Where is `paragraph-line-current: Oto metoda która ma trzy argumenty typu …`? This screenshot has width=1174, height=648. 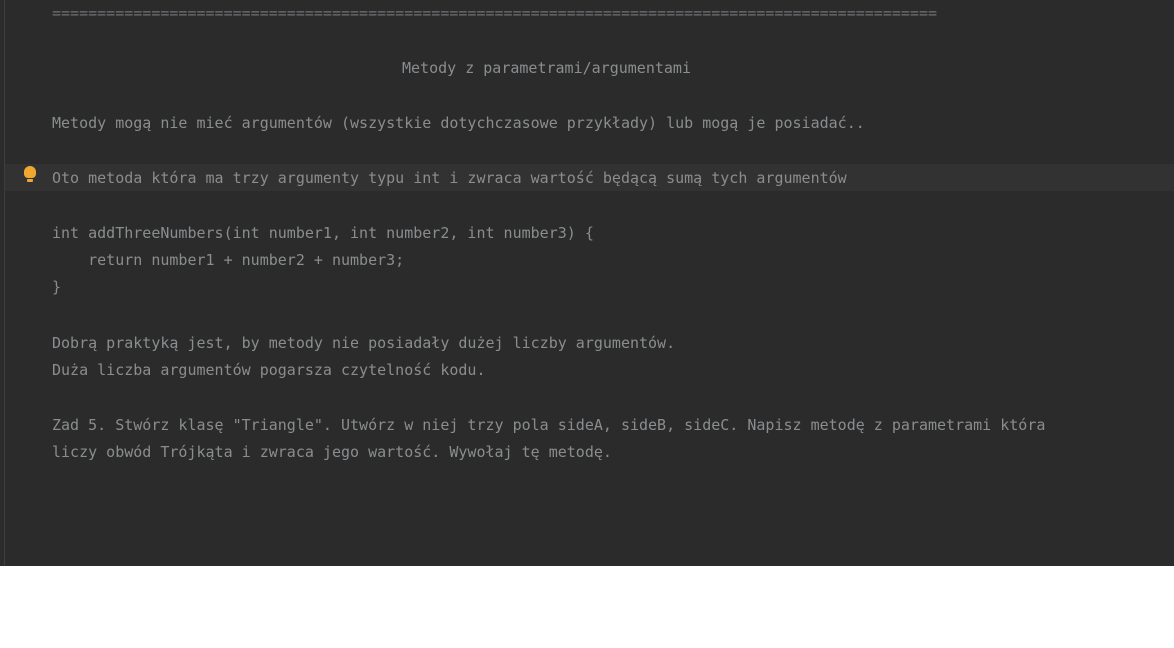 paragraph-line-current: Oto metoda która ma trzy argumenty typu … is located at coordinates (449, 178).